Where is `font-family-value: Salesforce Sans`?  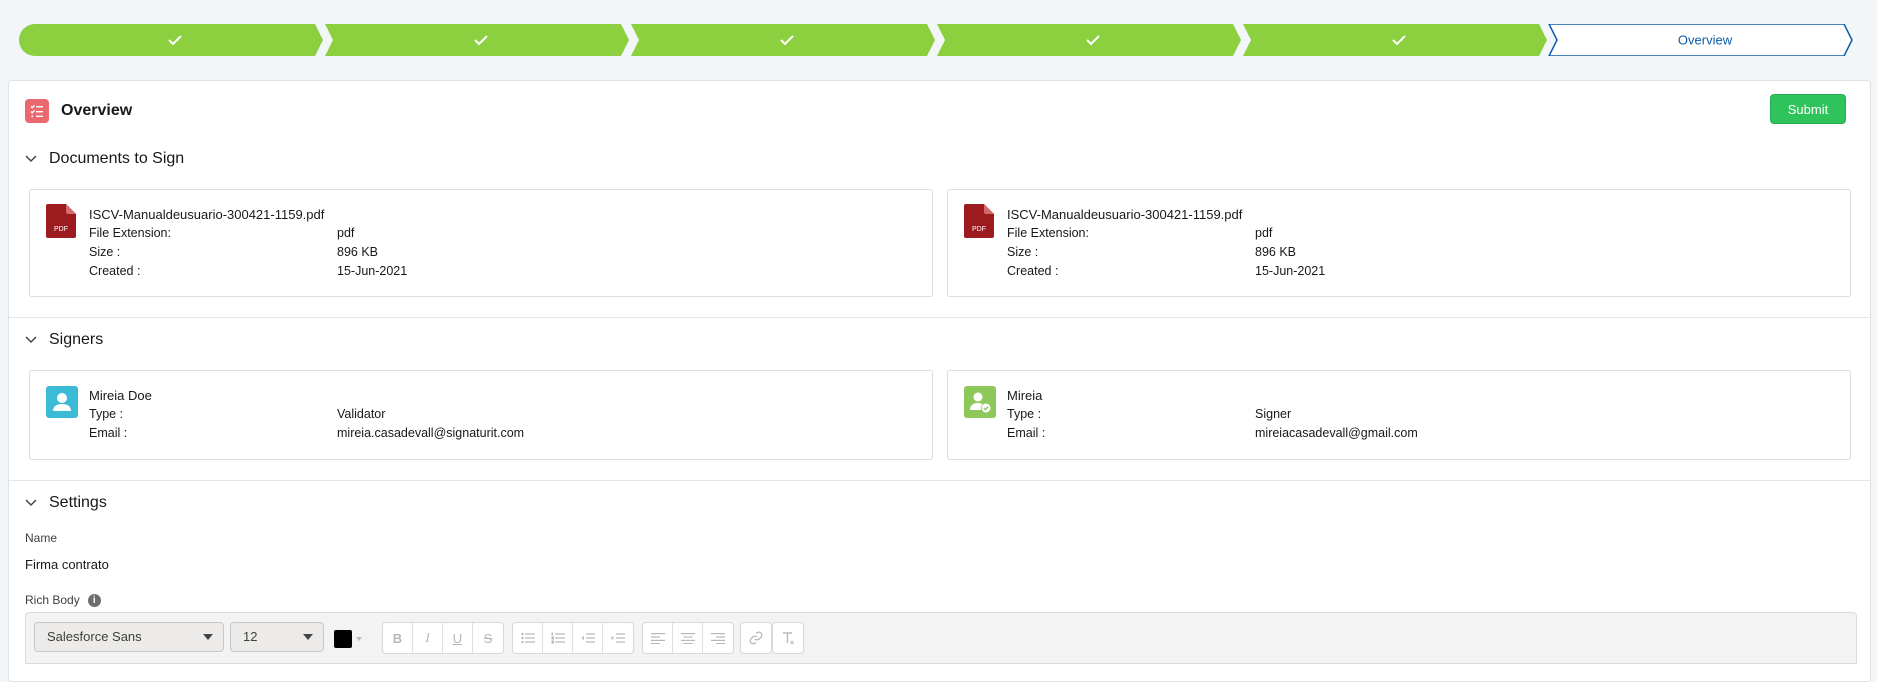
font-family-value: Salesforce Sans is located at coordinates (94, 636).